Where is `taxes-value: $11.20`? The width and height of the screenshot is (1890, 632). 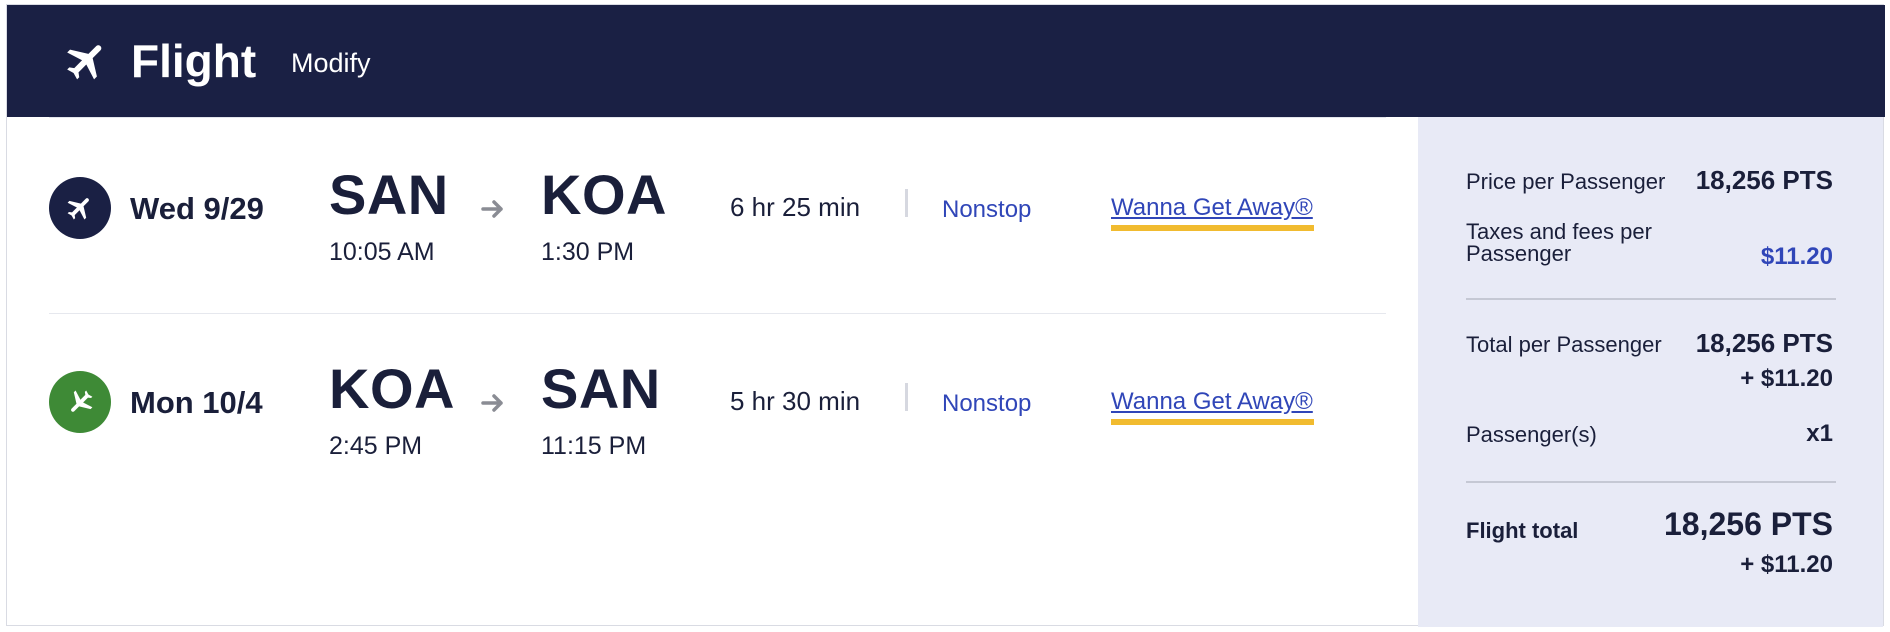 taxes-value: $11.20 is located at coordinates (1796, 256).